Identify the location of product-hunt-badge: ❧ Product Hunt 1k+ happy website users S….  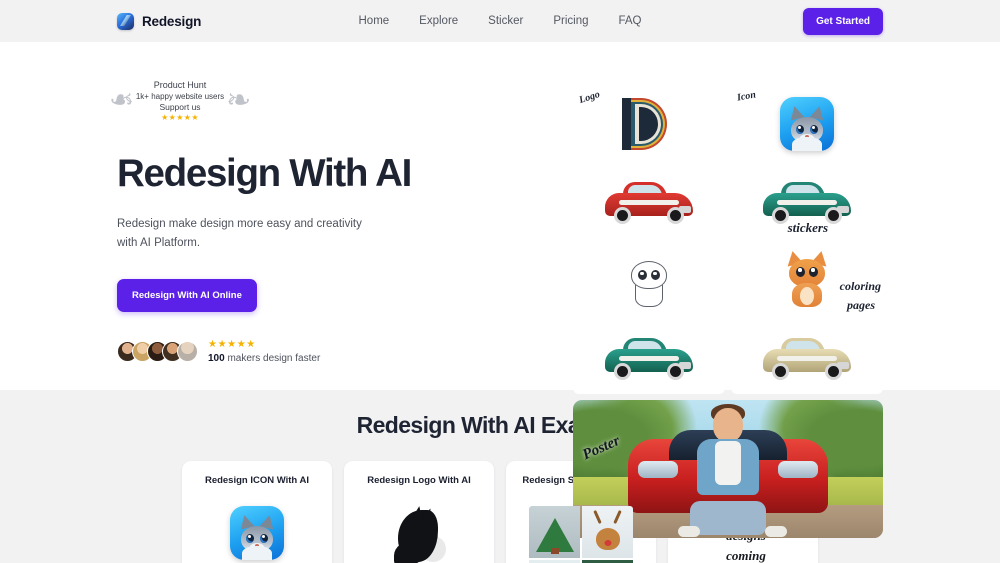
(180, 101).